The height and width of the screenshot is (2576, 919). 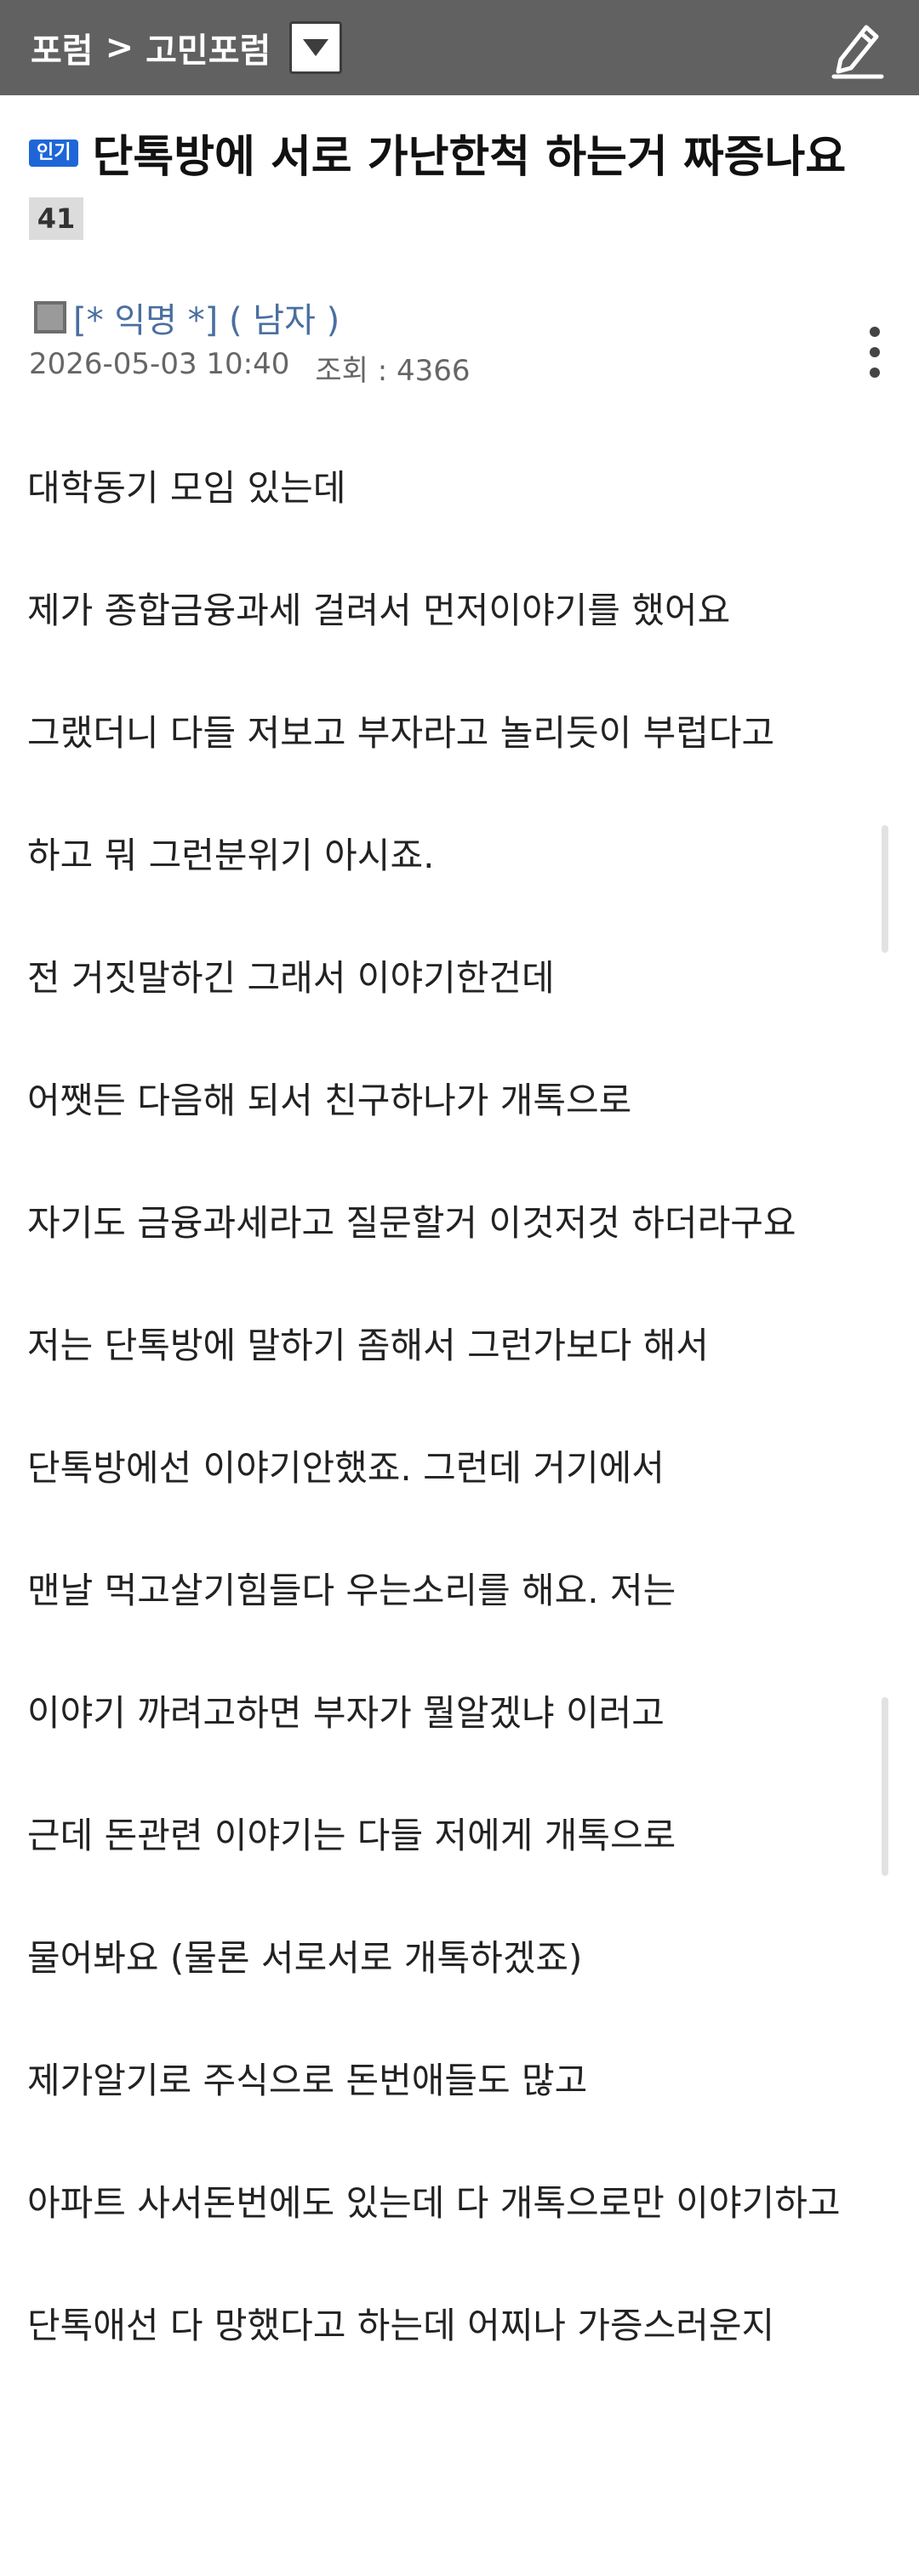 I want to click on pencil-icon, so click(x=857, y=52).